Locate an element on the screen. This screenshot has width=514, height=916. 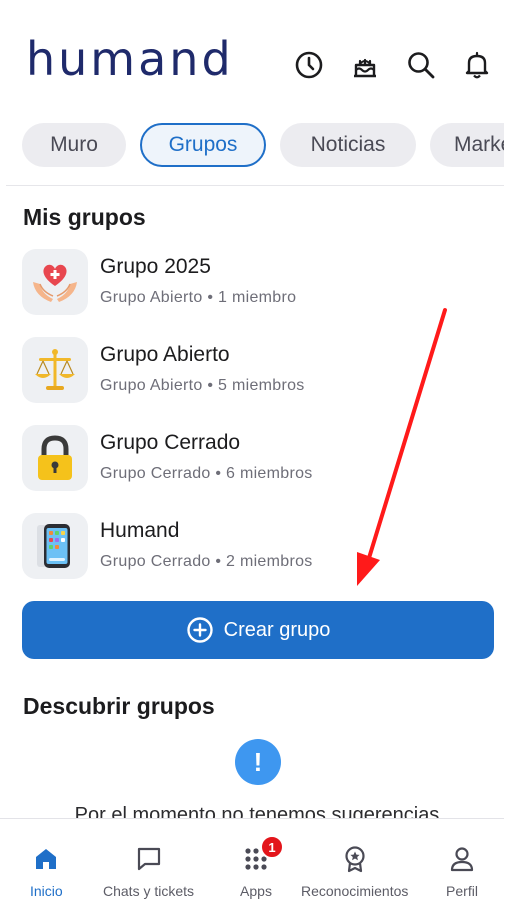
tab-grupos: Grupos is located at coordinates (203, 145).